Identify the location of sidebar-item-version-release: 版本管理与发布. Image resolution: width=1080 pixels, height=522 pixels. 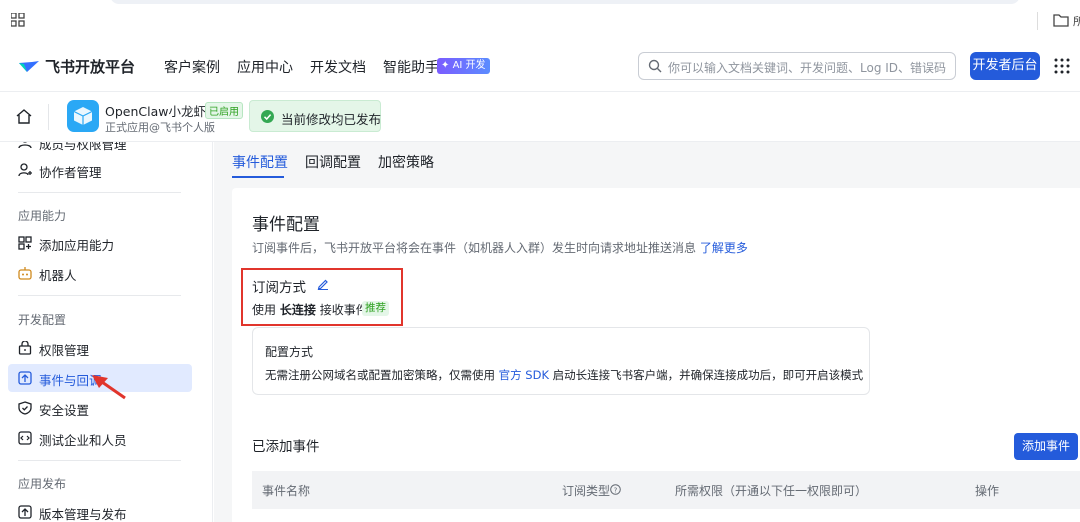
(100, 510).